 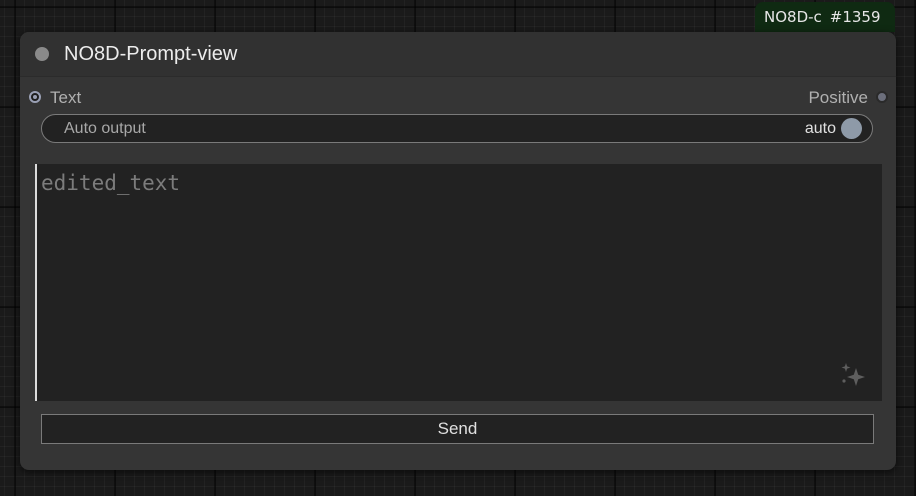 I want to click on output-slot-dot-icon, so click(x=882, y=97).